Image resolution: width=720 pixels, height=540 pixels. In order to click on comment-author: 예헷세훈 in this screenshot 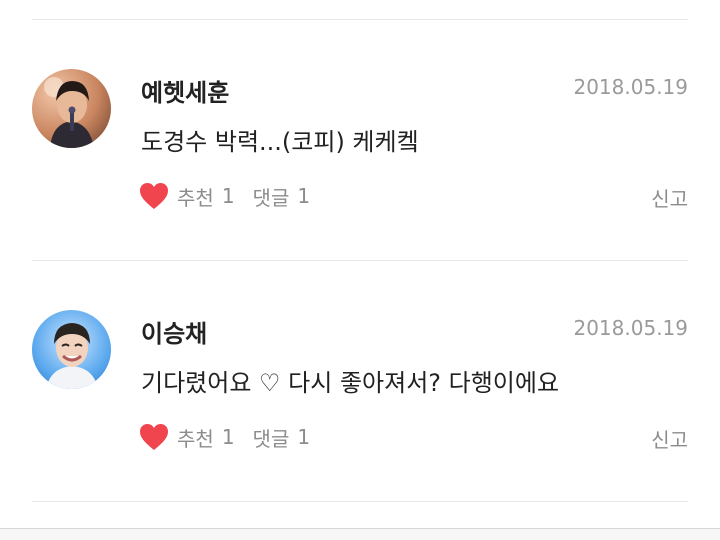, I will do `click(185, 90)`.